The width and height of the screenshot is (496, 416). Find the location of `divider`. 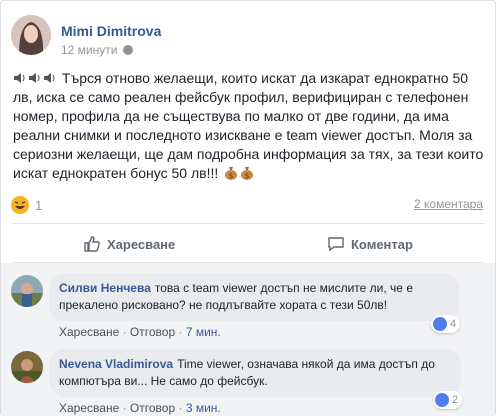

divider is located at coordinates (248, 223).